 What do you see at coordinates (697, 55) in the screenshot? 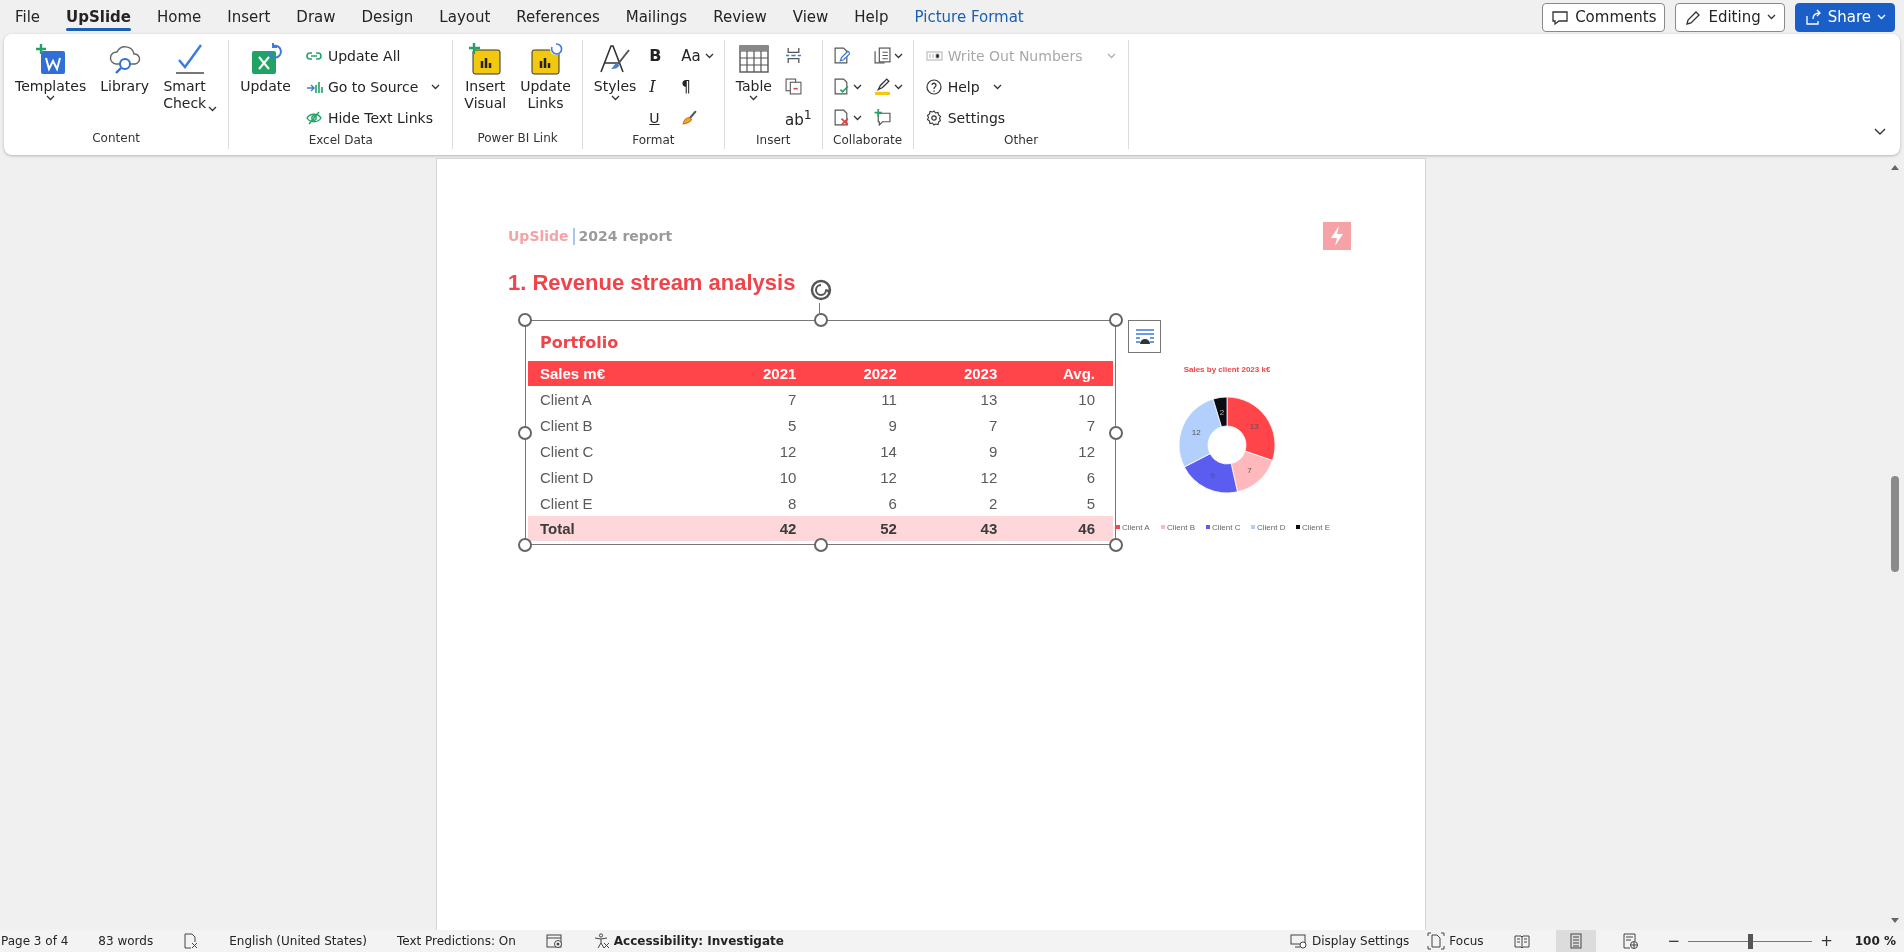
I see `ribbon-button: Aa` at bounding box center [697, 55].